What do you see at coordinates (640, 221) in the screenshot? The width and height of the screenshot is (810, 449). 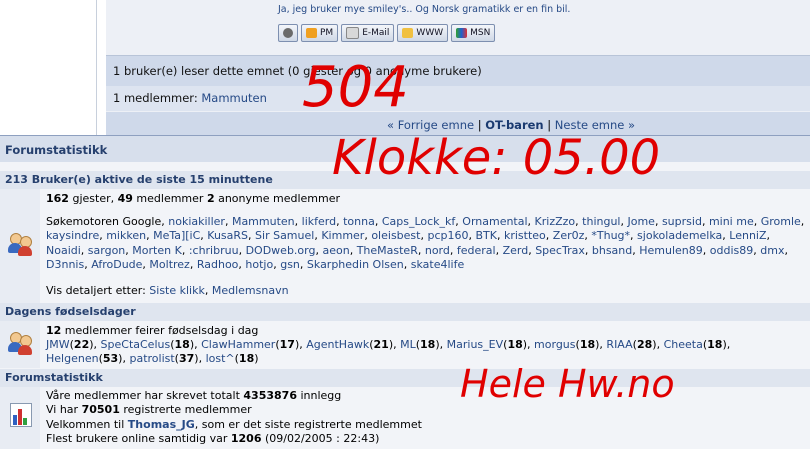 I see `online-user-link: Jome` at bounding box center [640, 221].